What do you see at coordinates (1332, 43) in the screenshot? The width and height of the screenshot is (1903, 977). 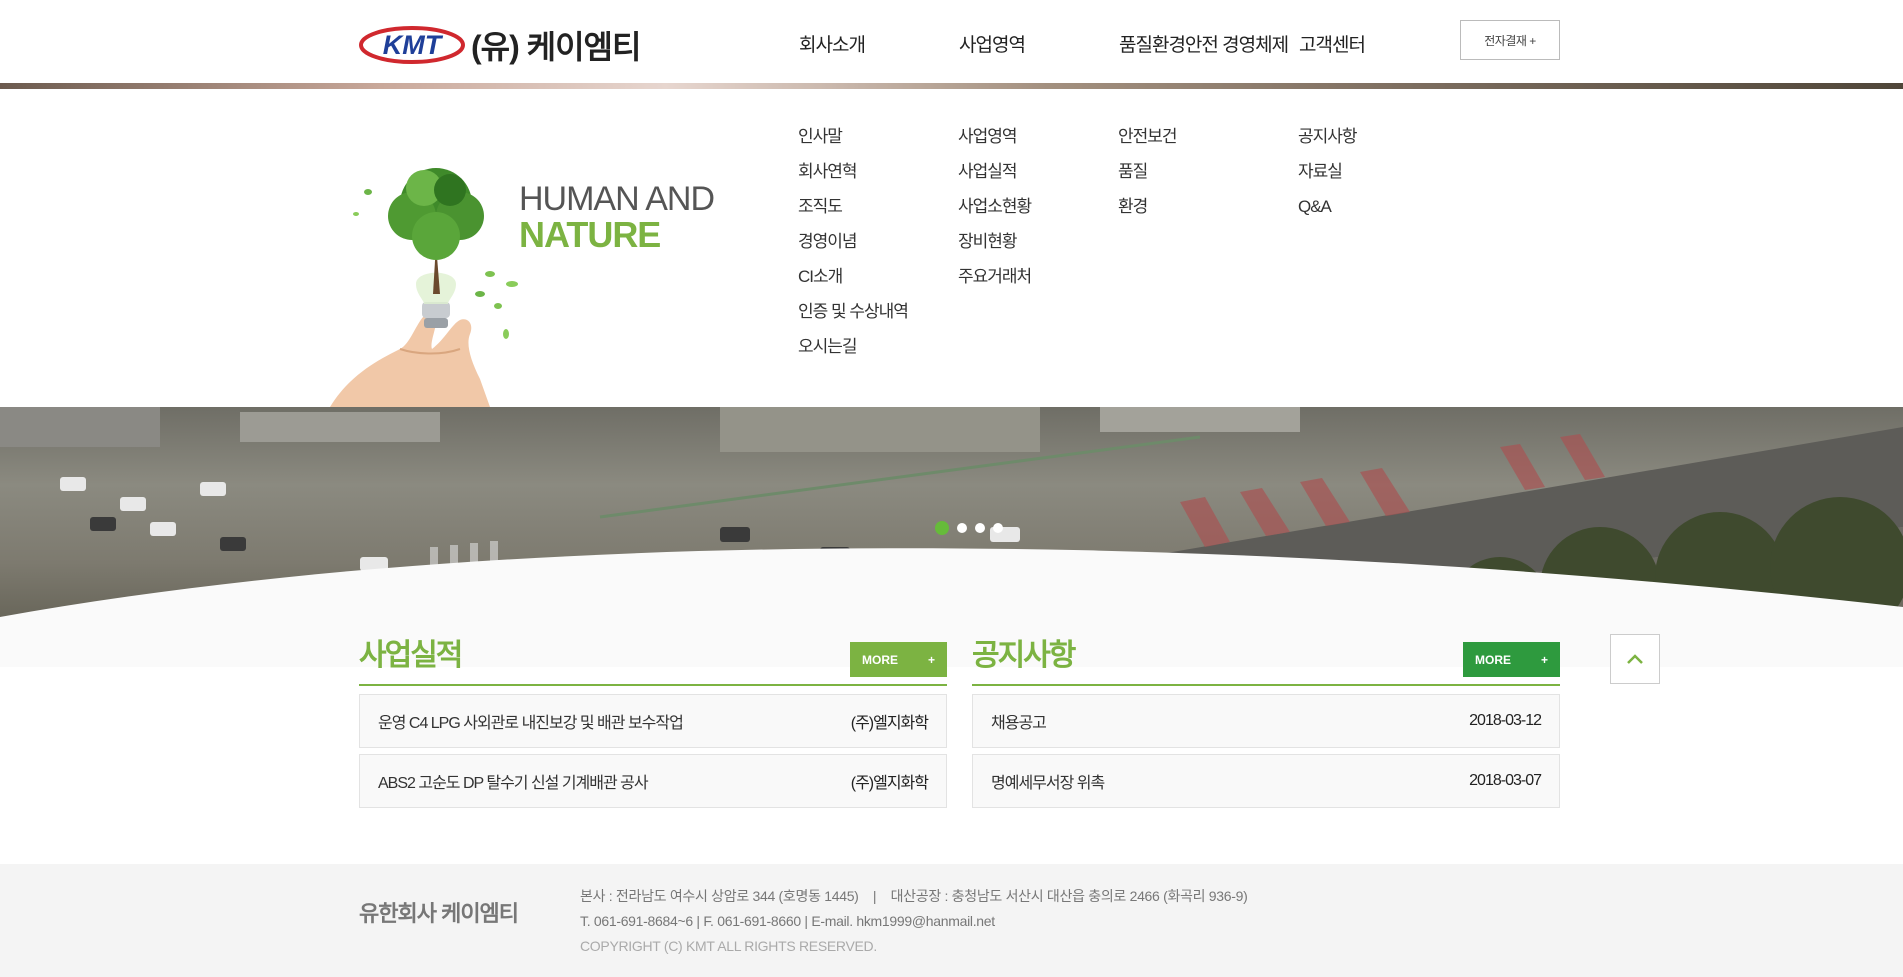 I see `nav-customer: 고객센터` at bounding box center [1332, 43].